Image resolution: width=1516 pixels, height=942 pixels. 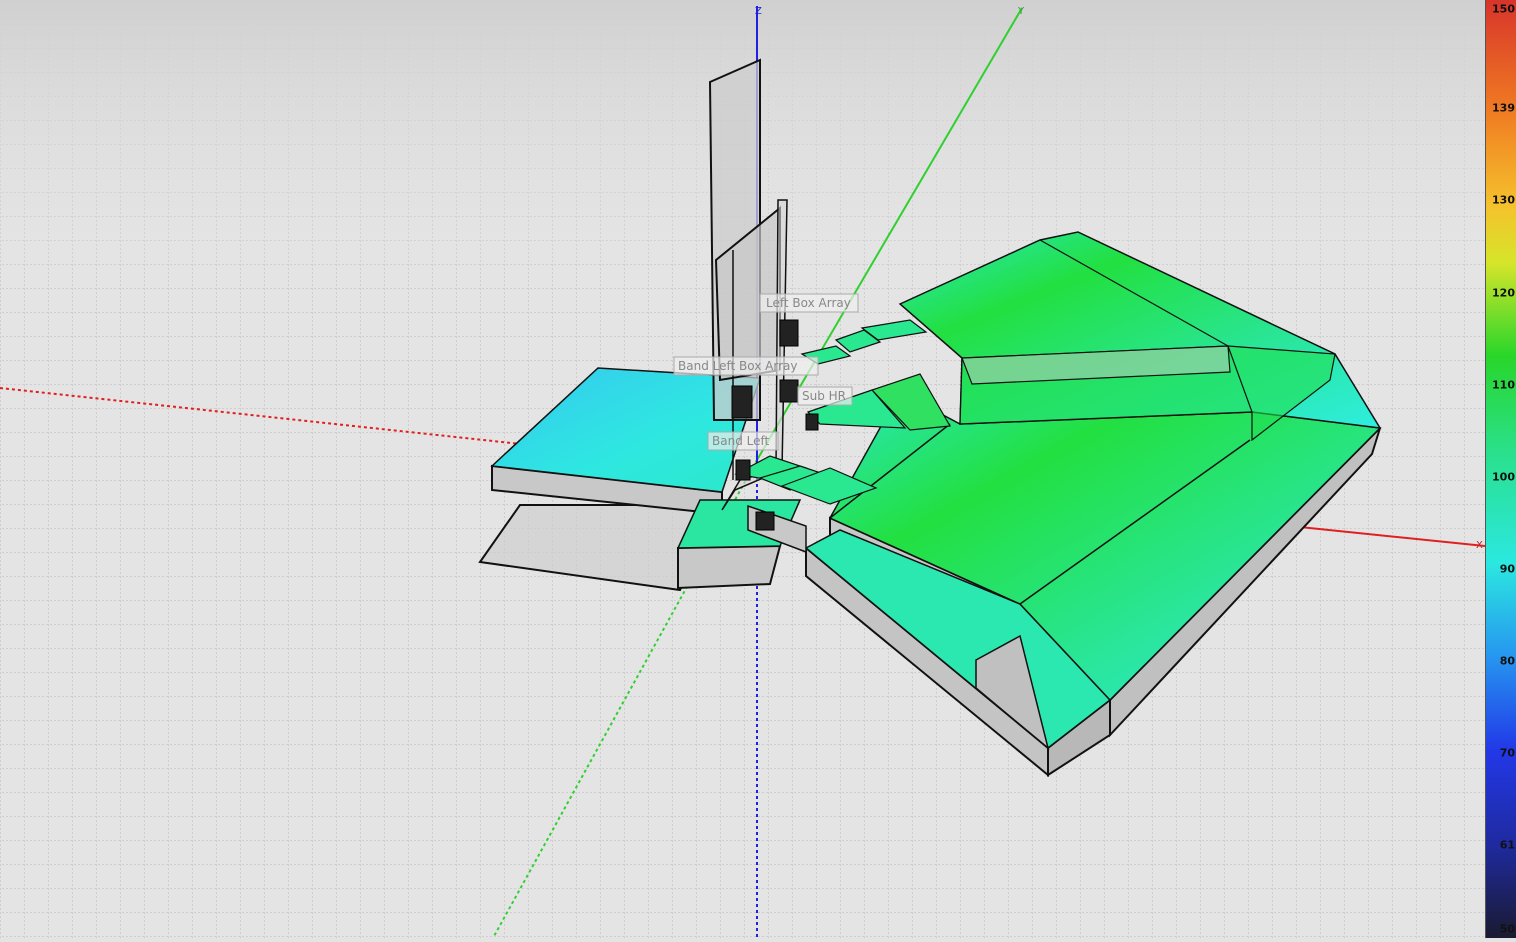 What do you see at coordinates (808, 303) in the screenshot?
I see `label-box-array: Left Box Array` at bounding box center [808, 303].